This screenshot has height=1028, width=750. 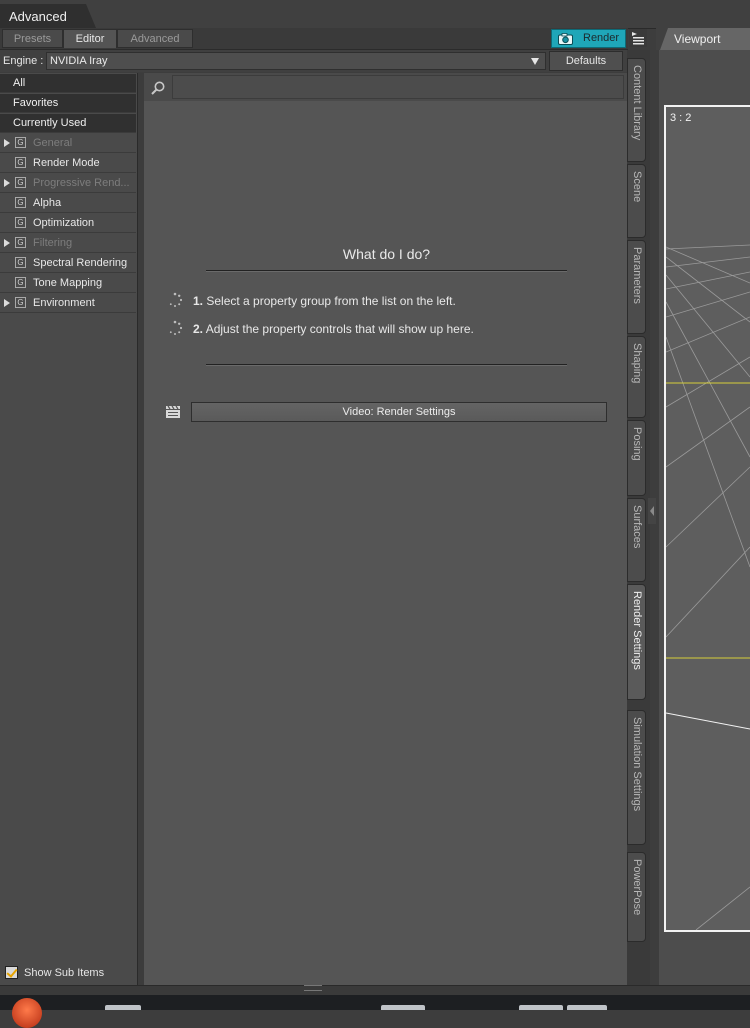 I want to click on window-title-tab: Advanced, so click(x=48, y=16).